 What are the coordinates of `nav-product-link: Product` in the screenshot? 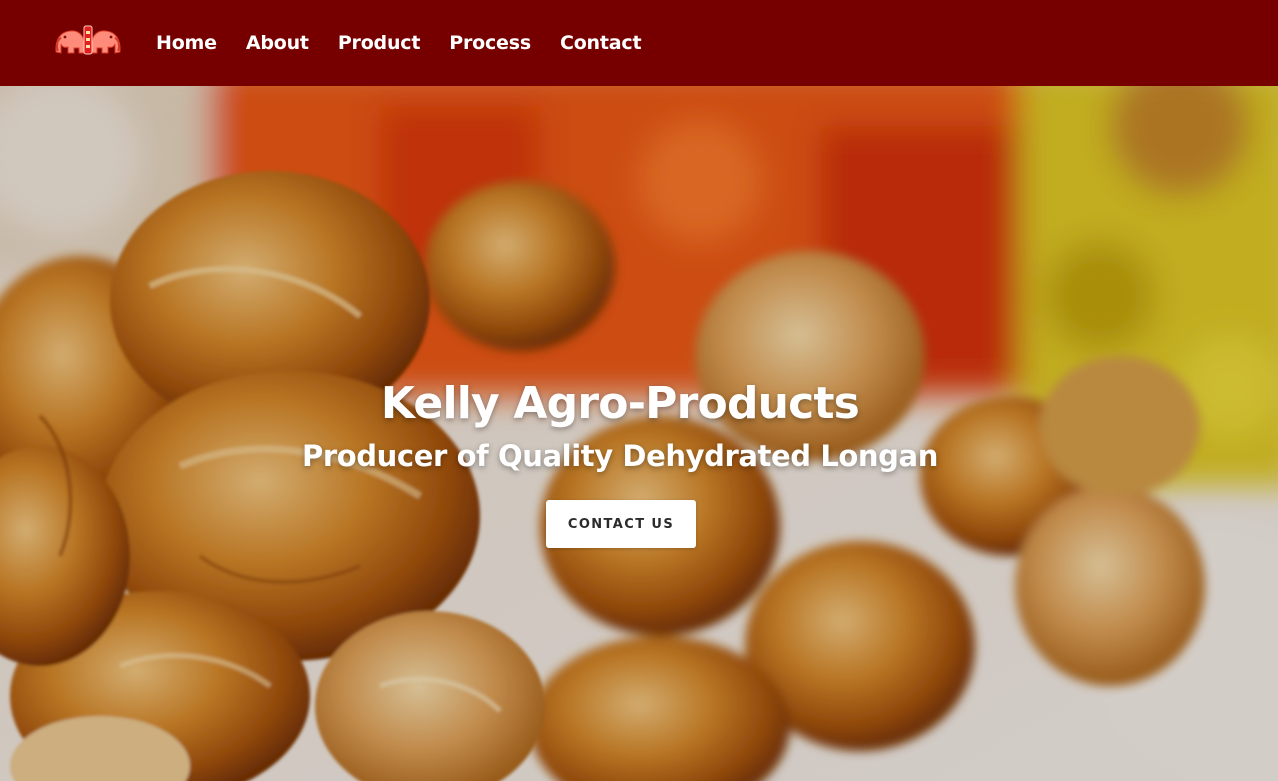 It's located at (379, 43).